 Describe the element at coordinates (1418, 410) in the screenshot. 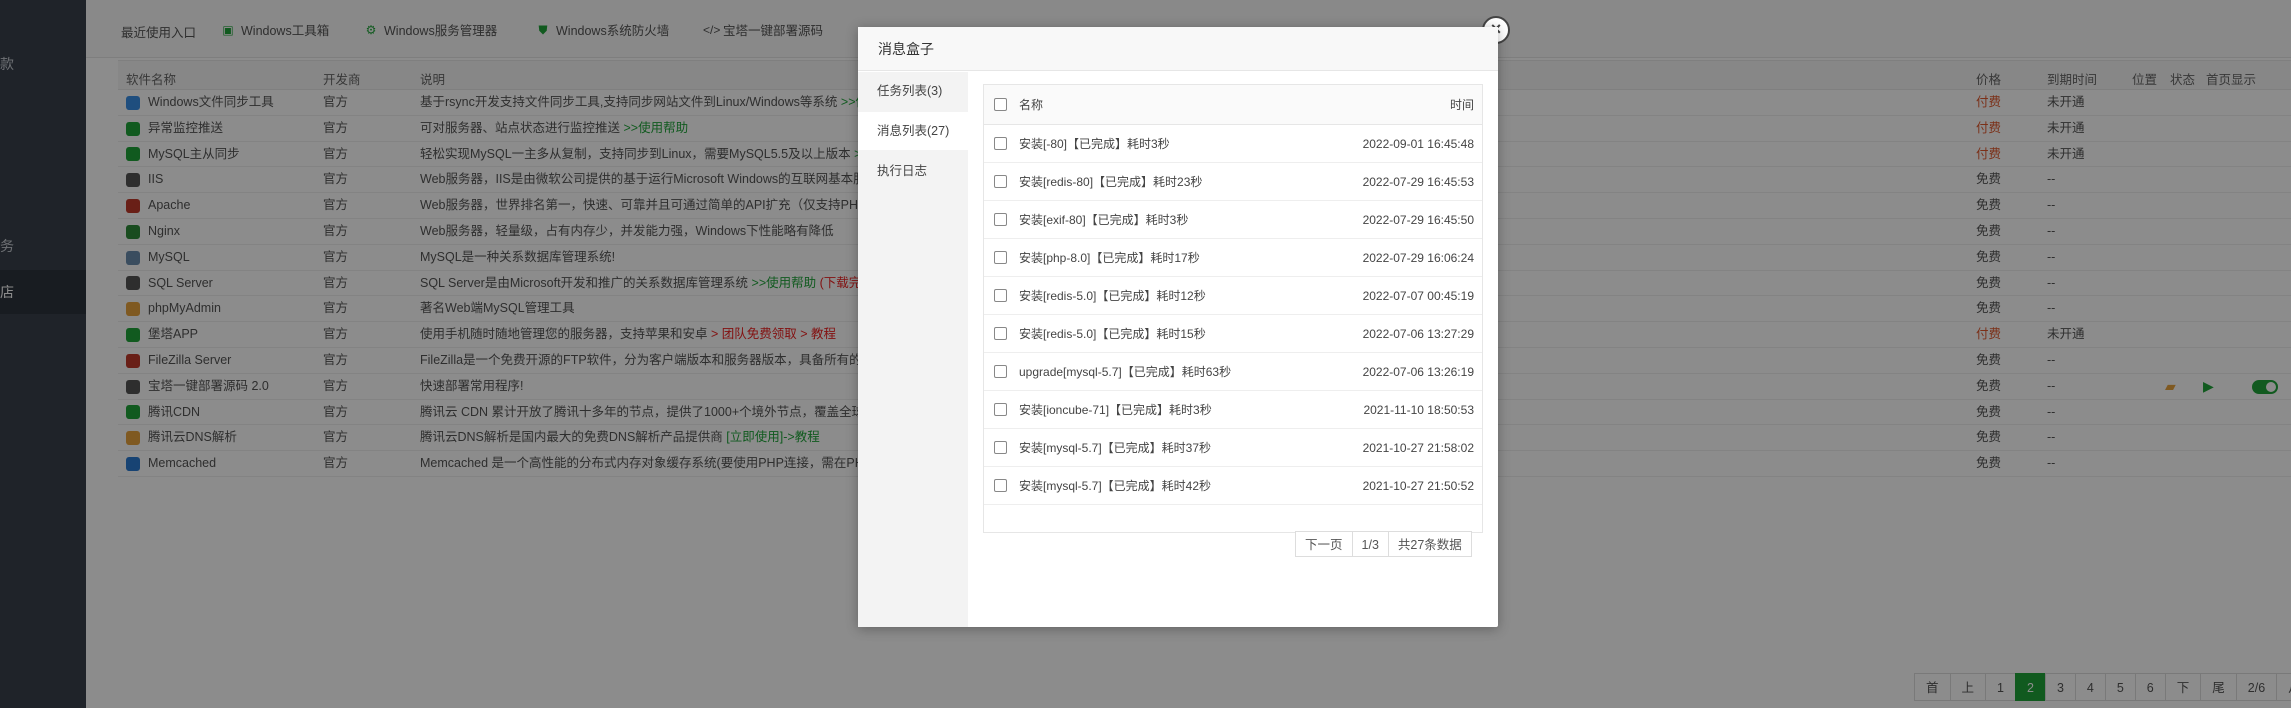

I see `message-time: 2021-11-10 18:50:53` at that location.